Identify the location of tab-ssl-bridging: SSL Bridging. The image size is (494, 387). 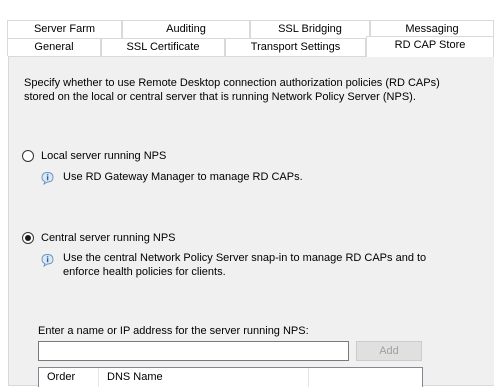
(310, 29).